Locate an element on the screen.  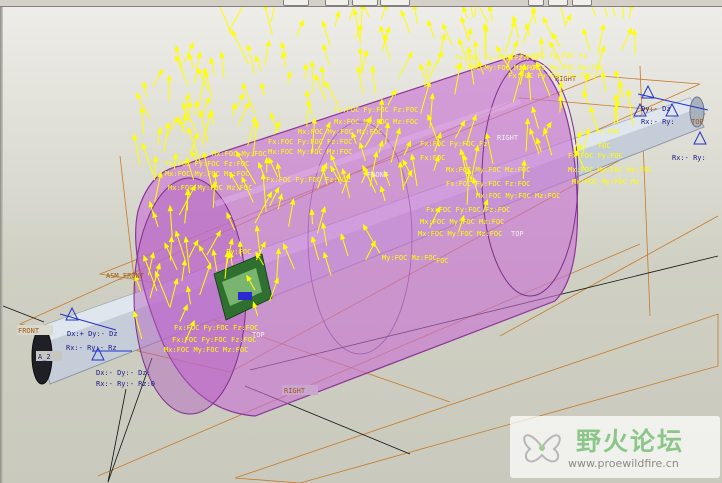
forum-watermark: 野火论坛 www.proewildfire.cn is located at coordinates (615, 447).